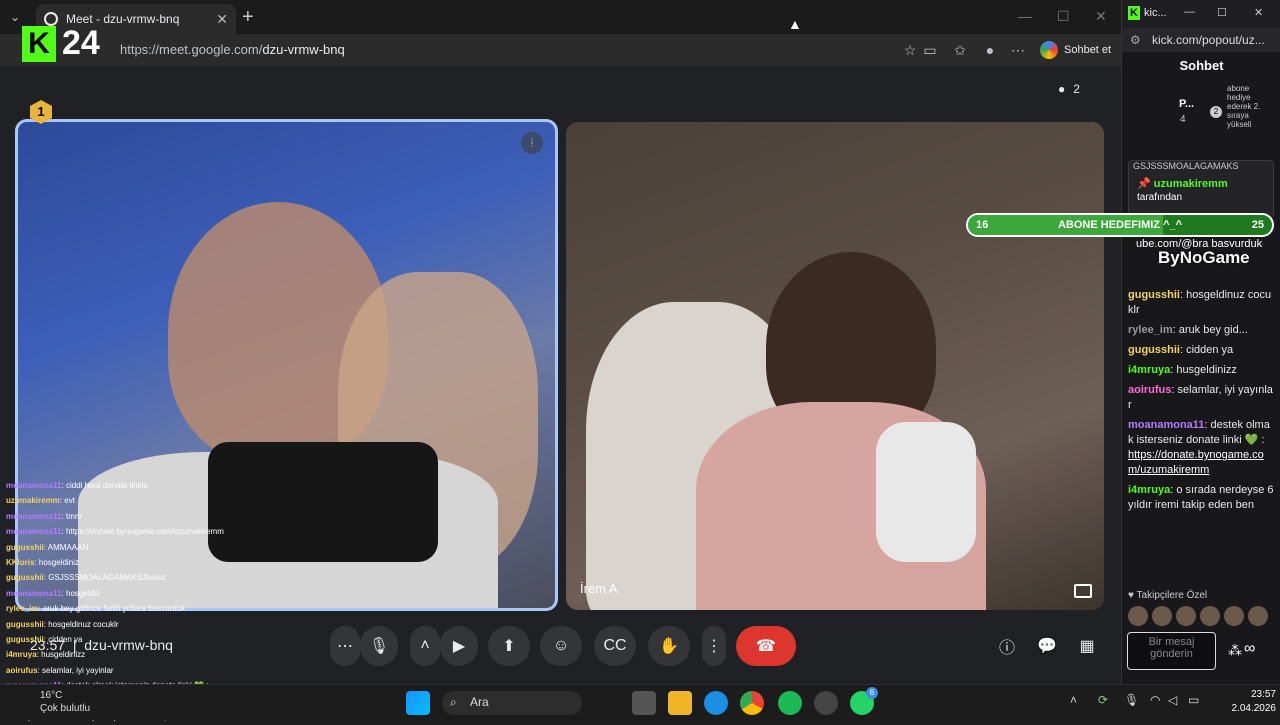 Image resolution: width=1280 pixels, height=725 pixels. Describe the element at coordinates (156, 562) in the screenshot. I see `overlay-chat-row: KKloris: hosgeldiniz` at that location.